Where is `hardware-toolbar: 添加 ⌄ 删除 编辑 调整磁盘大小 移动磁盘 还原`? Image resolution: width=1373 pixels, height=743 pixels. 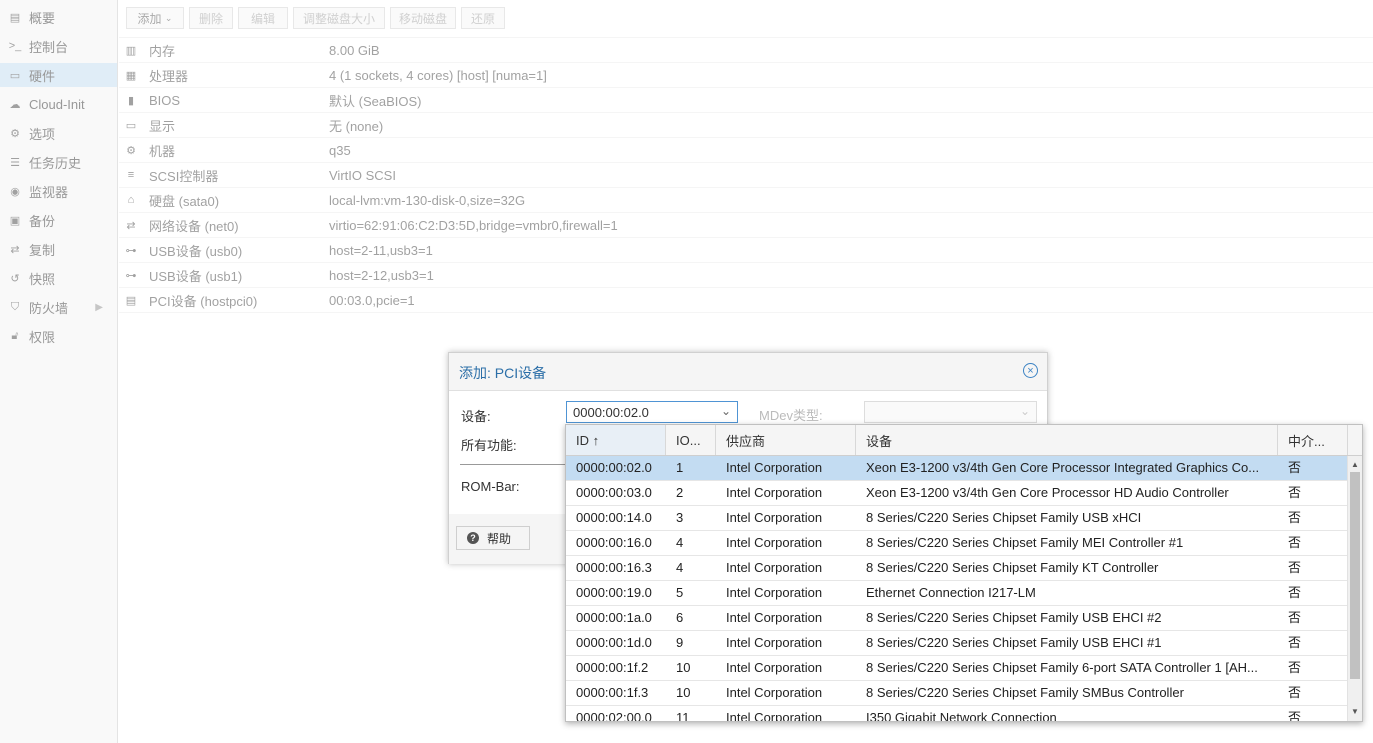
hardware-toolbar: 添加 ⌄ 删除 编辑 调整磁盘大小 移动磁盘 还原 is located at coordinates (746, 19).